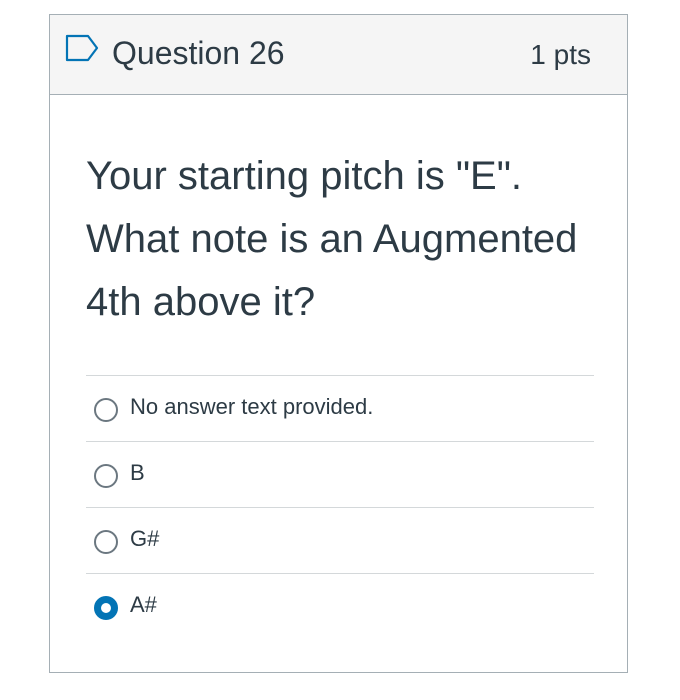 The height and width of the screenshot is (700, 680). I want to click on radio-button-selected, so click(106, 608).